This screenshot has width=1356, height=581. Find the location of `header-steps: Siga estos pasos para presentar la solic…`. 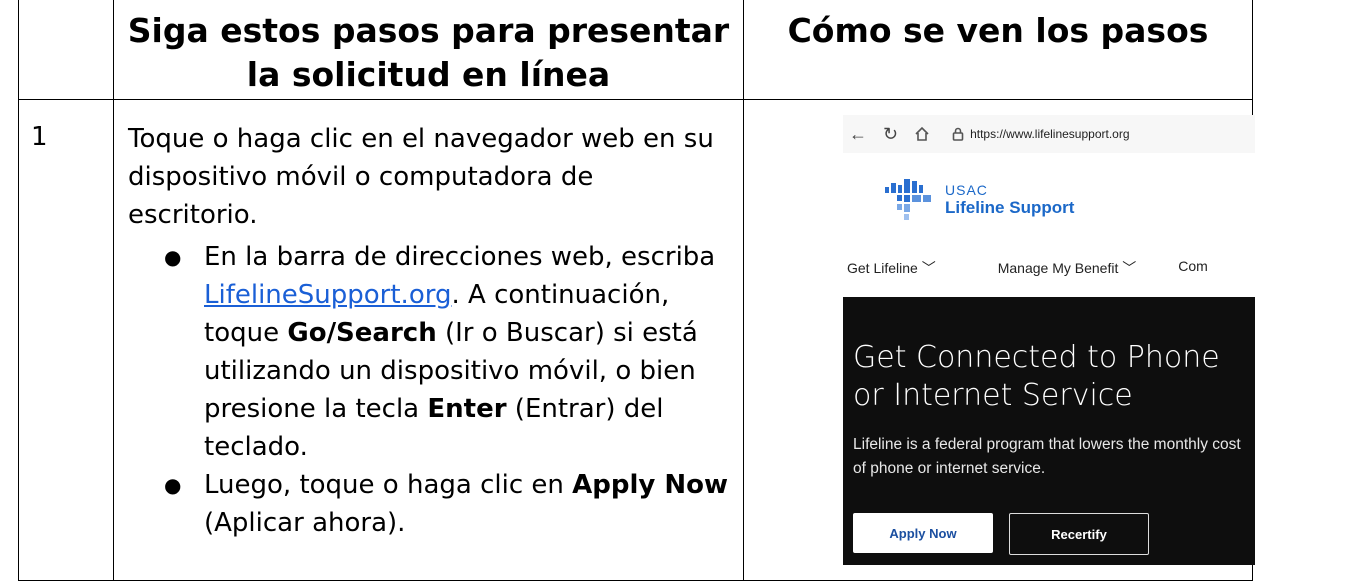

header-steps: Siga estos pasos para presentar la solic… is located at coordinates (428, 50).